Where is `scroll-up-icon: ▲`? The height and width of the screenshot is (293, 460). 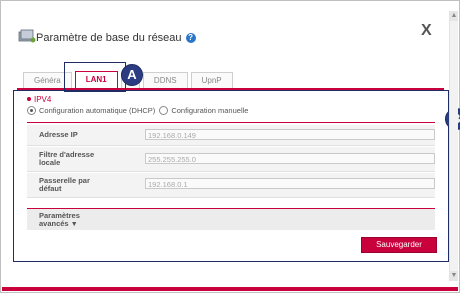
scroll-up-icon: ▲ is located at coordinates (454, 16).